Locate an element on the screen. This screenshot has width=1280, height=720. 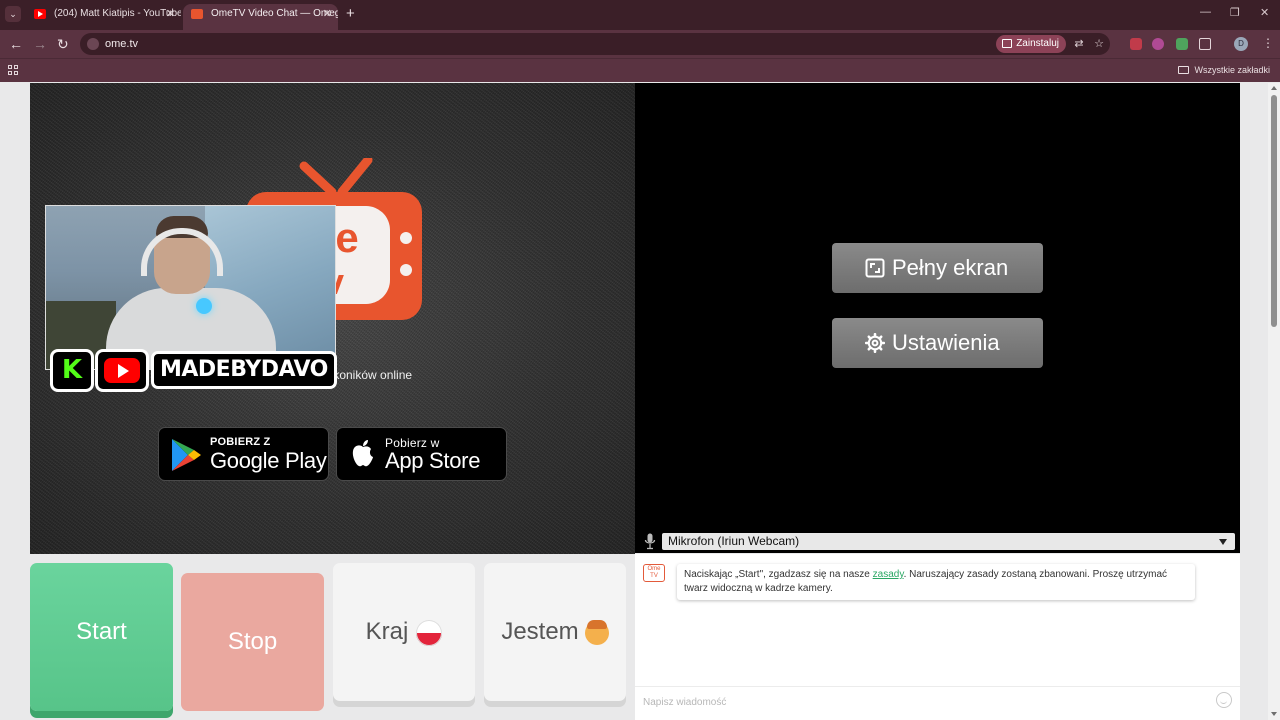
google-play-small-text: POBIERZ Z is located at coordinates (240, 442).